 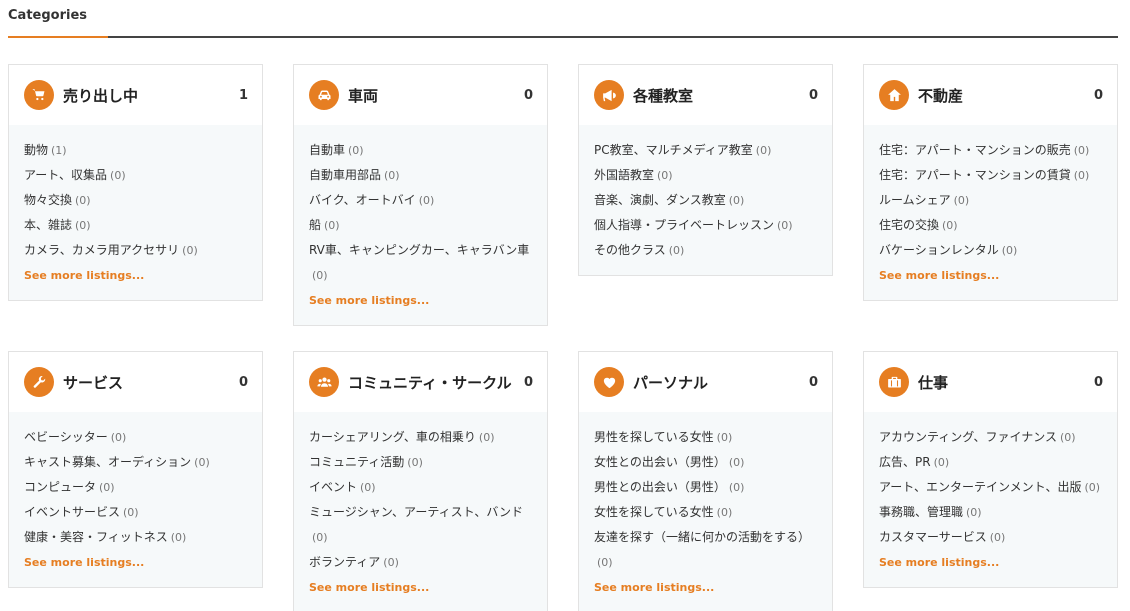 What do you see at coordinates (991, 462) in the screenshot?
I see `subcategory-link: 広告、PR (0)` at bounding box center [991, 462].